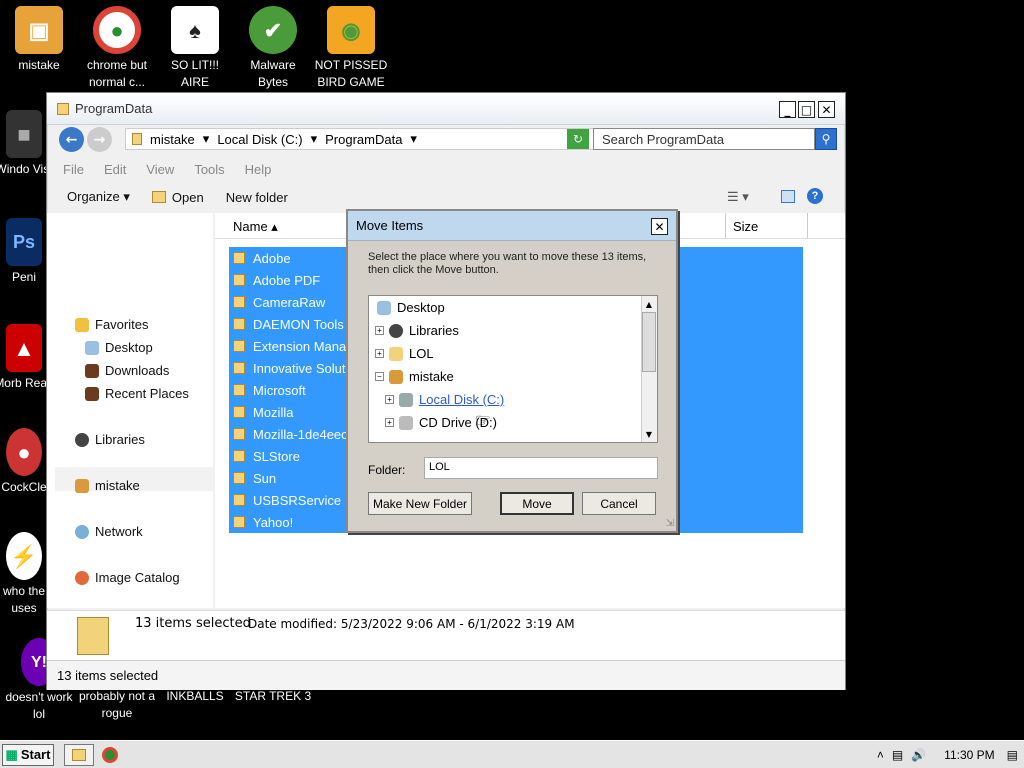 This screenshot has height=768, width=1024. I want to click on nav-image-catalog: Image Catalog, so click(127, 577).